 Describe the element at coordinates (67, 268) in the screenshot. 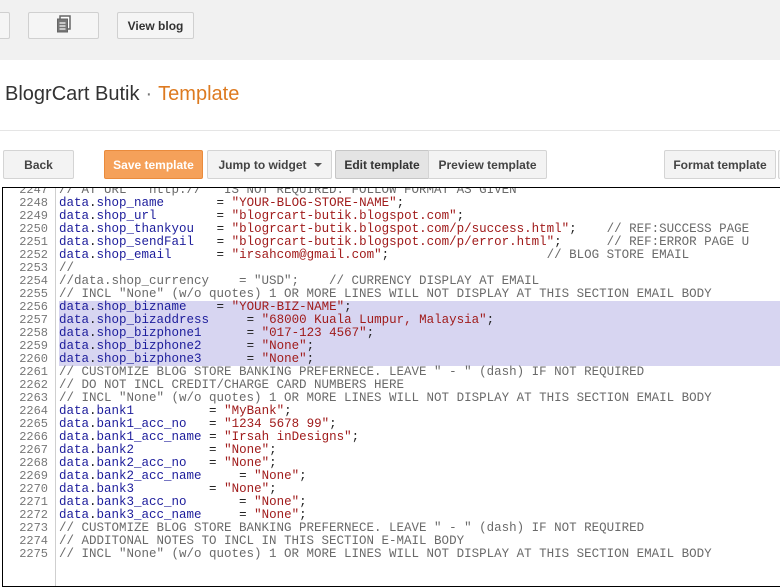

I see `code-token: //` at that location.